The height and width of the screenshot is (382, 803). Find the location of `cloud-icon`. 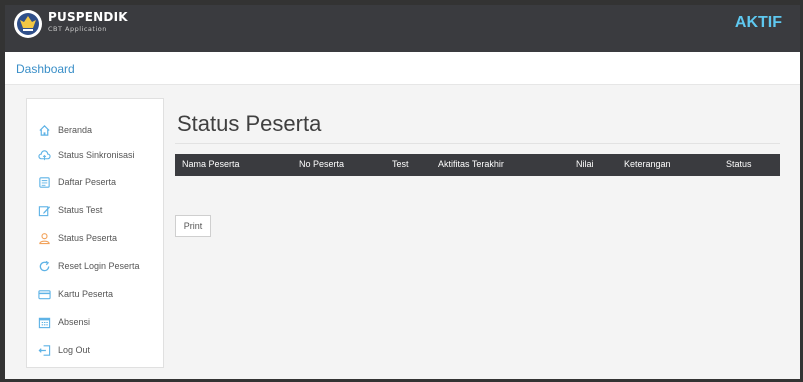

cloud-icon is located at coordinates (44, 155).